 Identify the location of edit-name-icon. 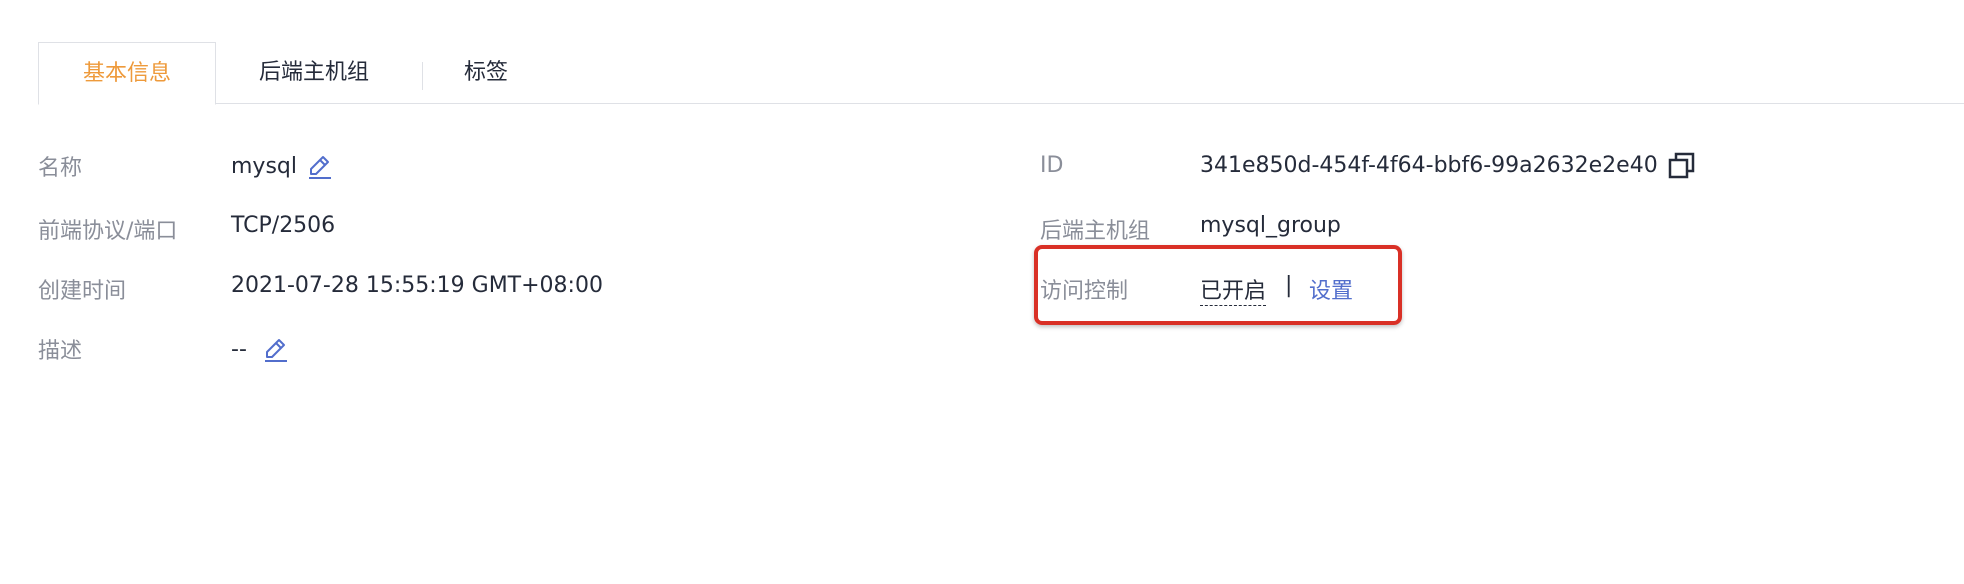
(320, 167).